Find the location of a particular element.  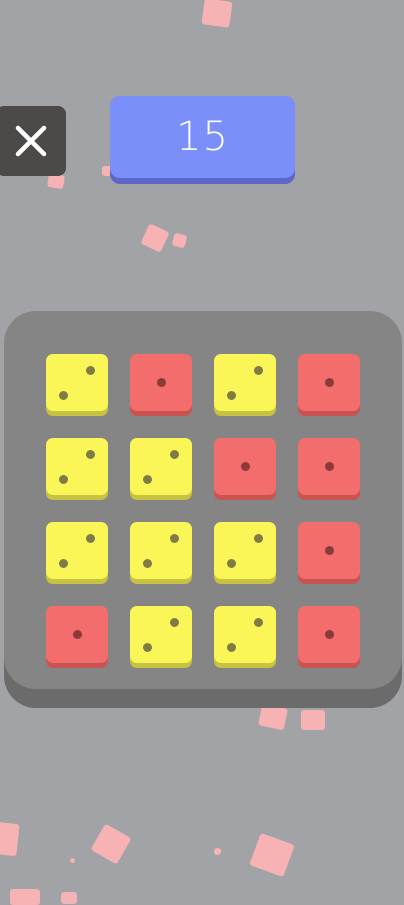

score-panel: 15 is located at coordinates (202, 140).